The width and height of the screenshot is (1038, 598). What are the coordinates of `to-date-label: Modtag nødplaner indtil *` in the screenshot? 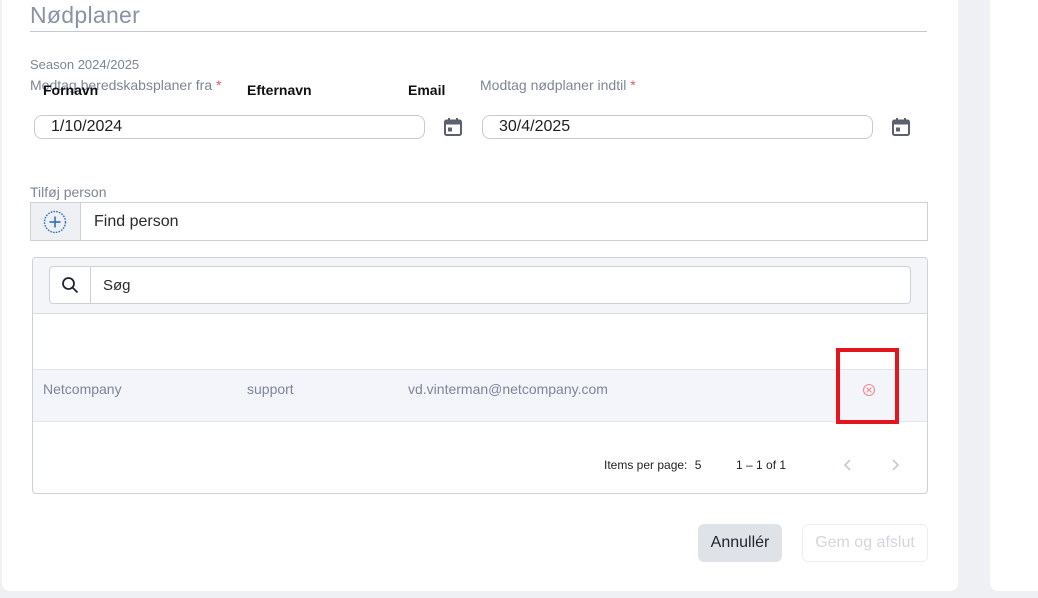 It's located at (558, 85).